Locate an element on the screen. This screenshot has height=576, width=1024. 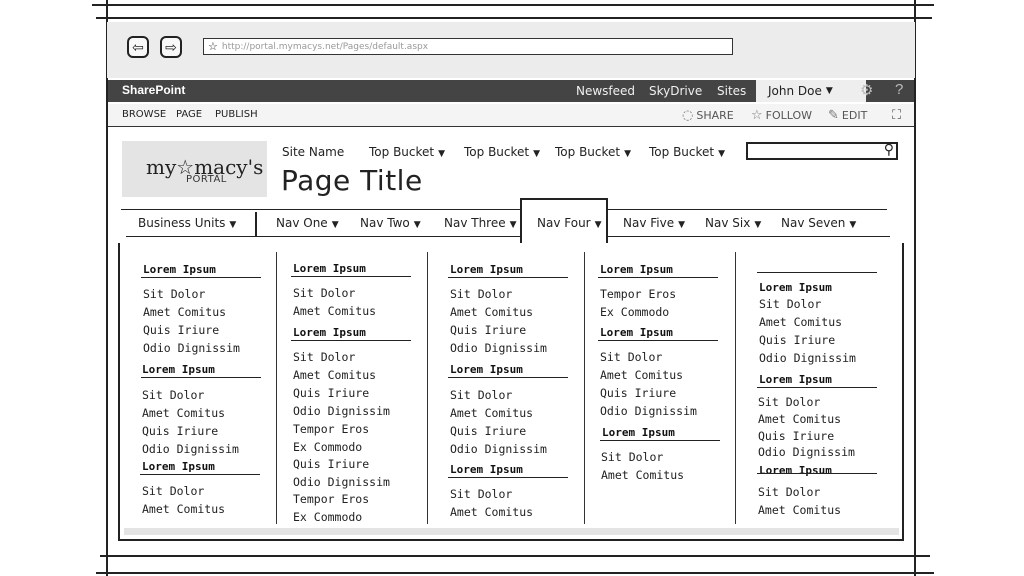
forward-button: ⇨ is located at coordinates (171, 47).